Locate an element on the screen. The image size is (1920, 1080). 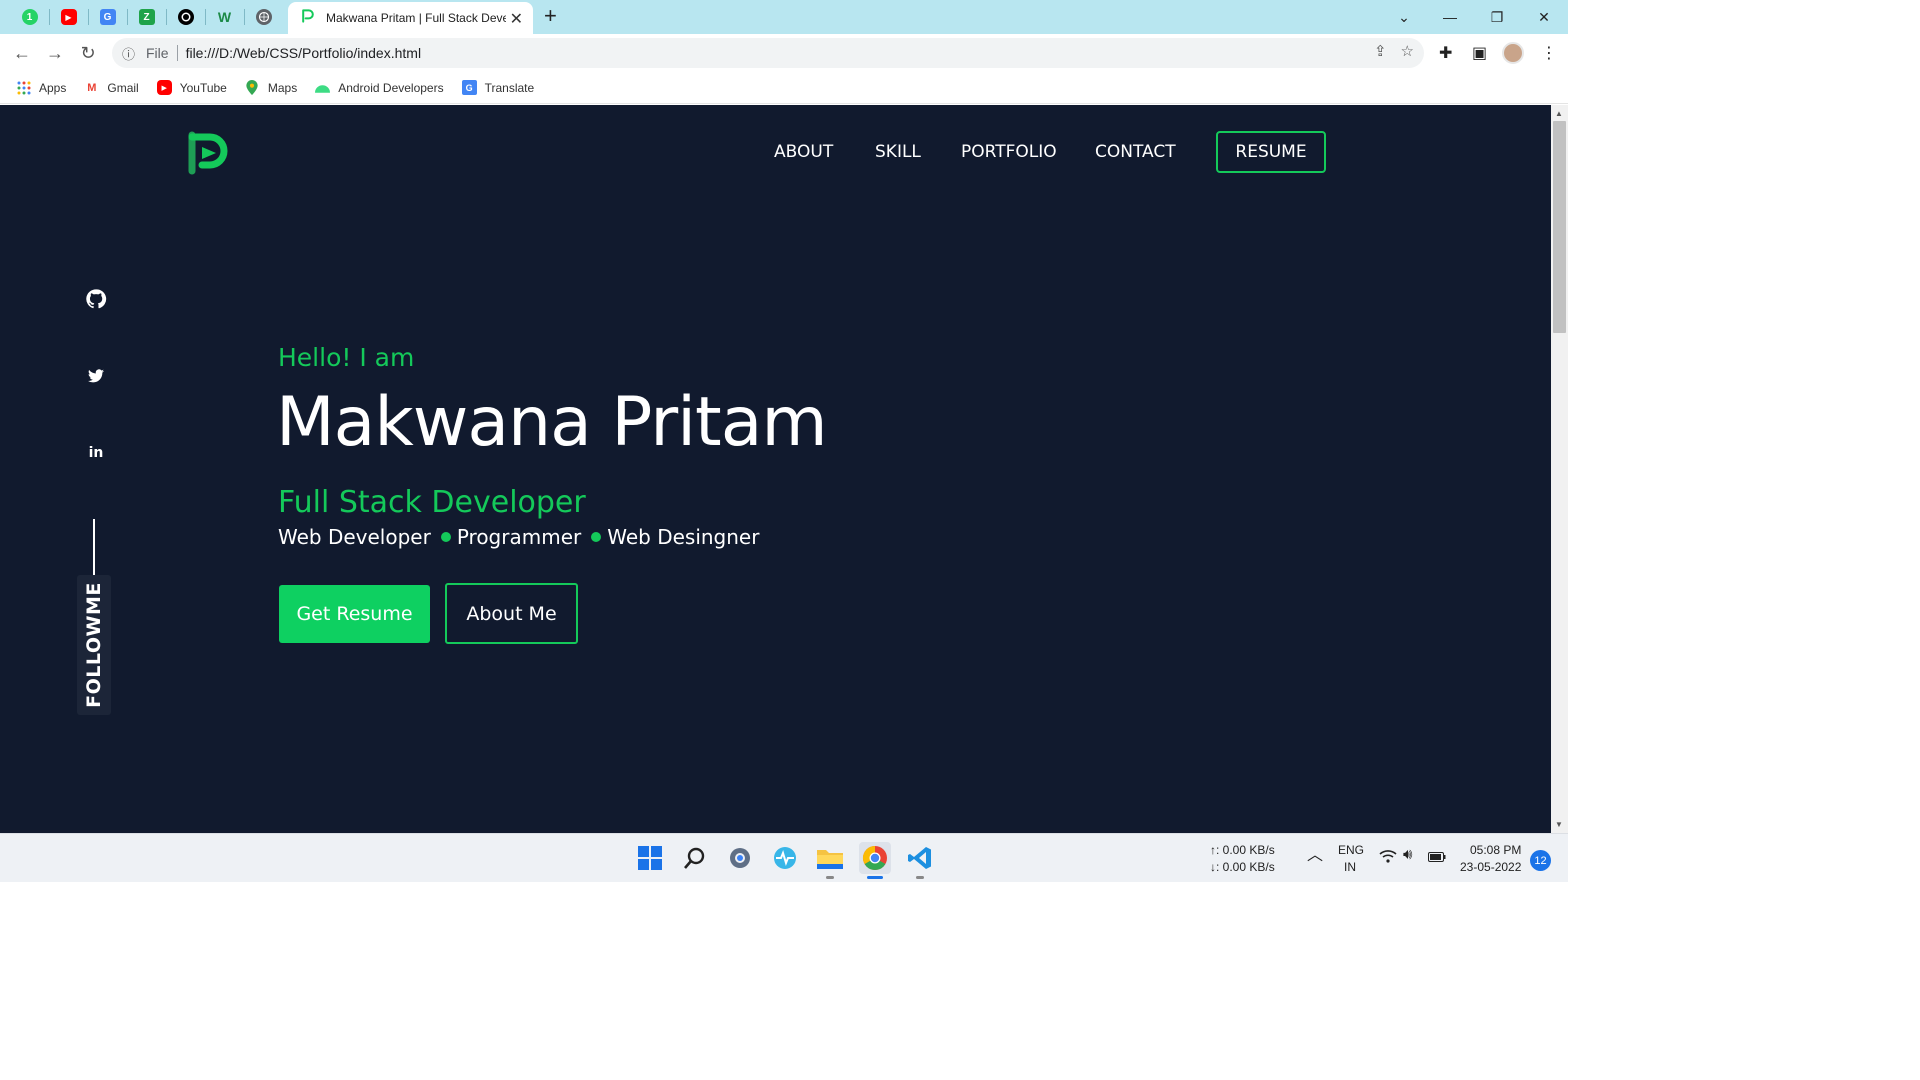
tab-search-chevron-icon: ⌄ is located at coordinates (1404, 17).